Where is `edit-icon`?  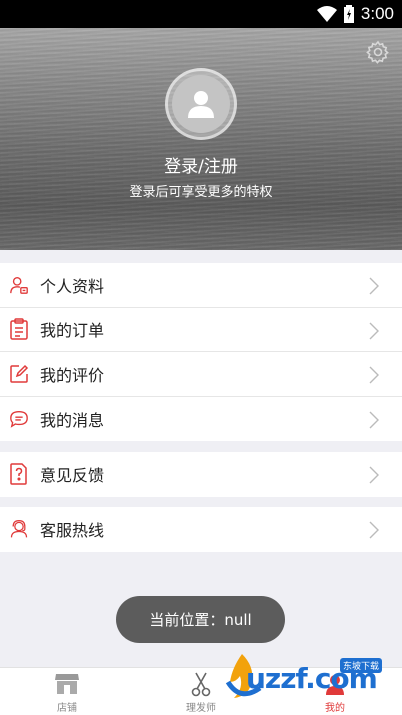
edit-icon is located at coordinates (19, 374).